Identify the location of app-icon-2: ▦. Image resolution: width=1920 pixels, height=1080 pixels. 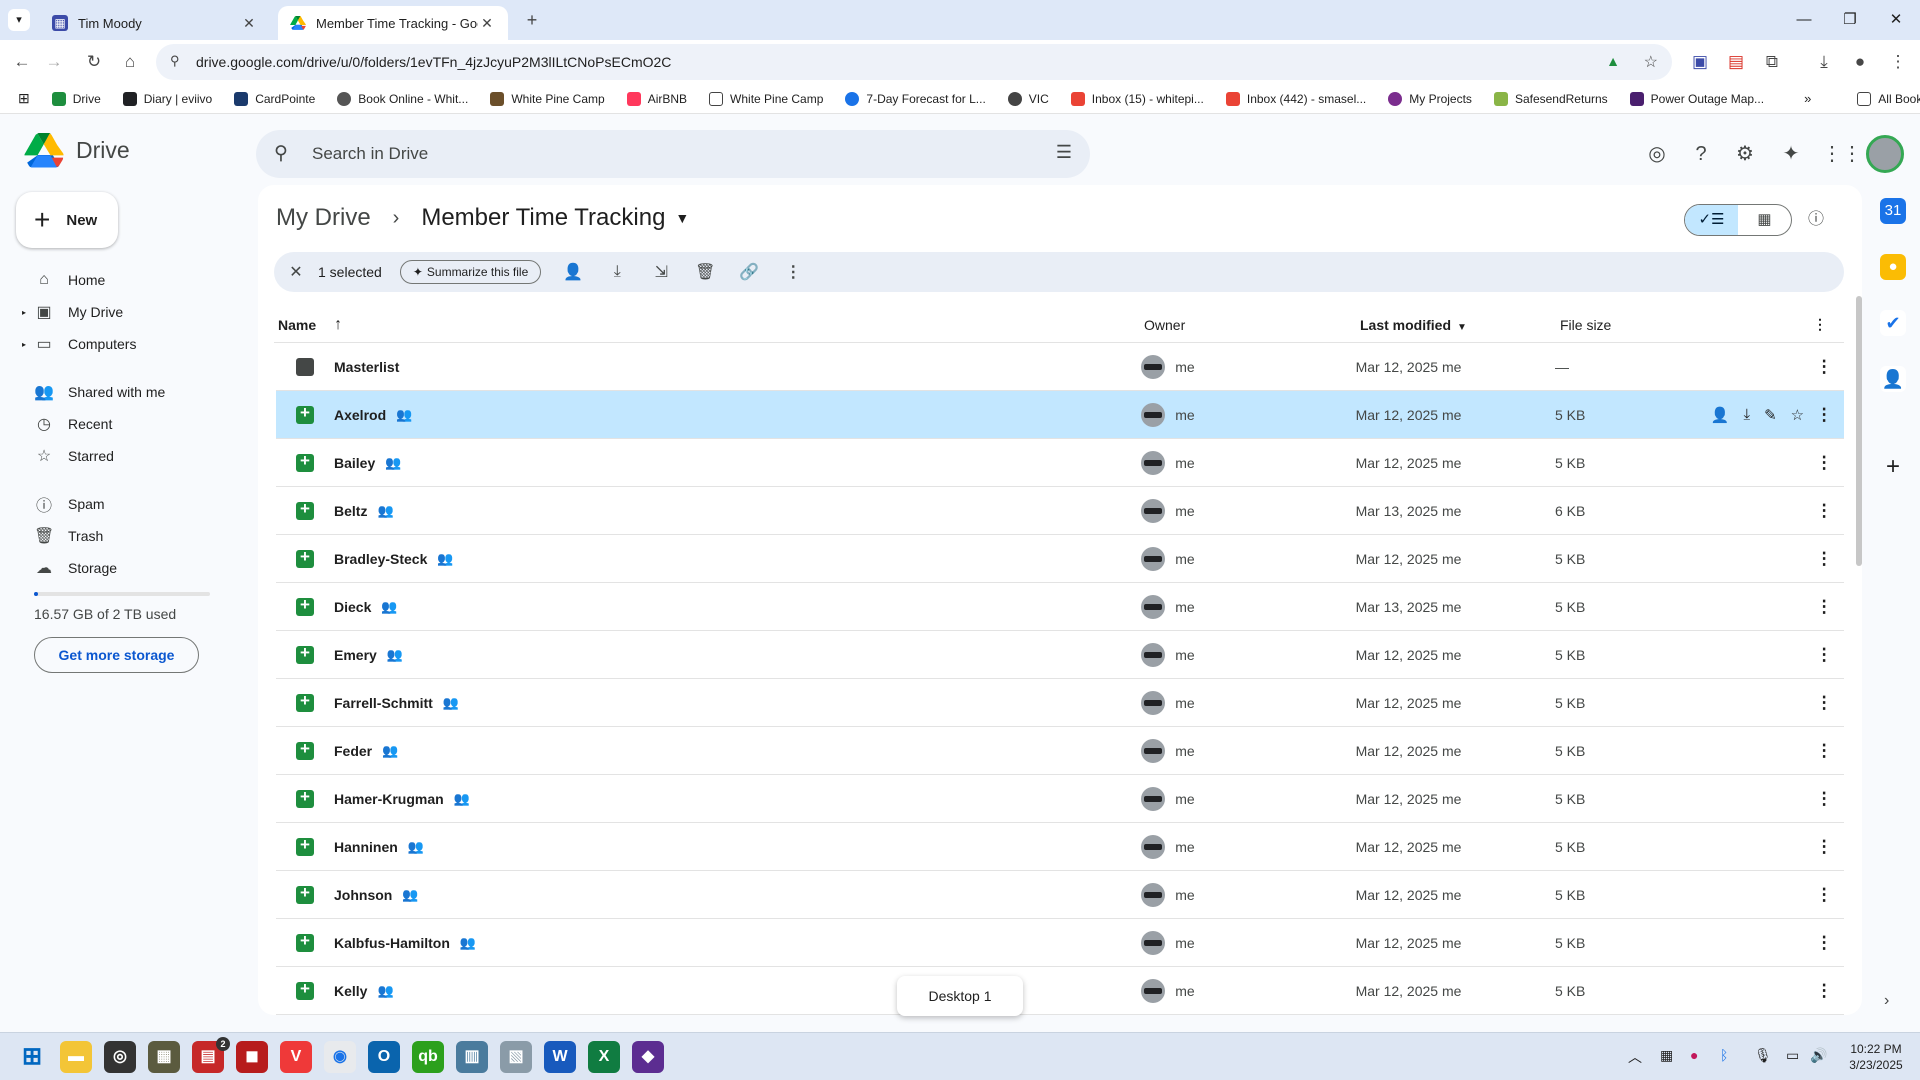
(164, 1057).